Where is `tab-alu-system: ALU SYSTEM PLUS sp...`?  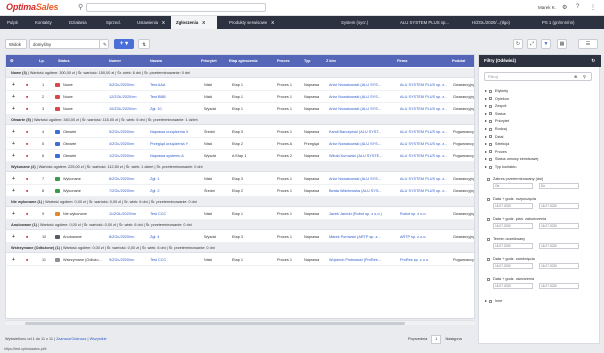 tab-alu-system: ALU SYSTEM PLUS sp... is located at coordinates (430, 22).